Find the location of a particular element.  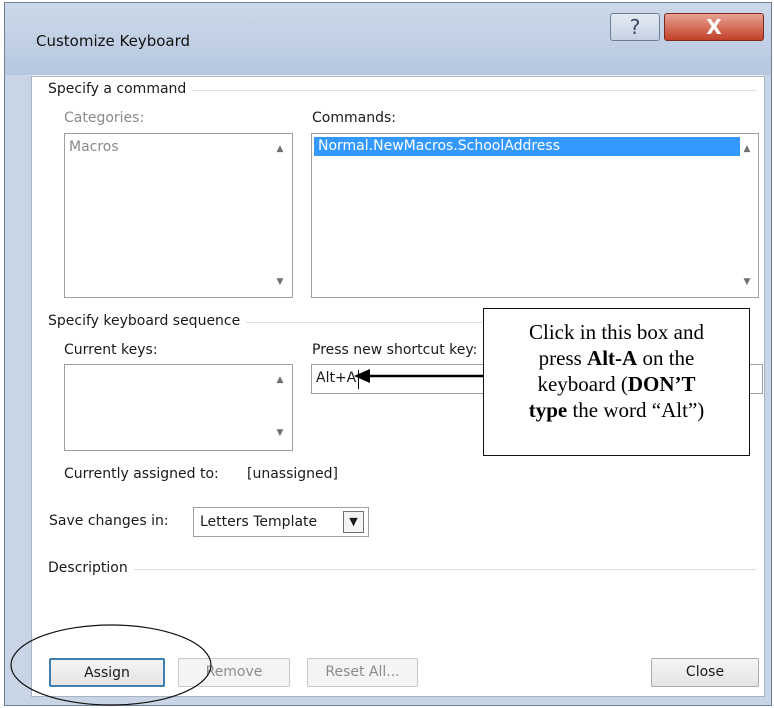

close-button: Close is located at coordinates (705, 672).